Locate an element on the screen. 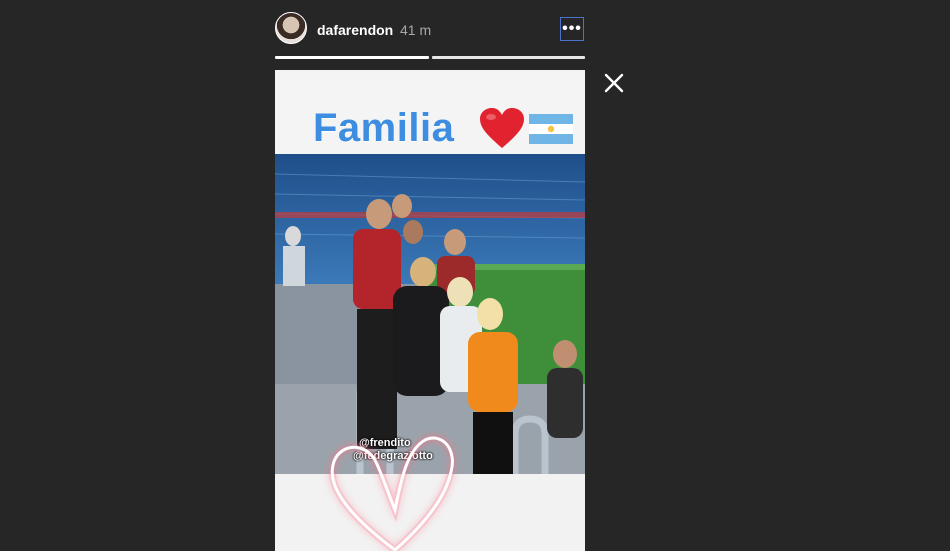 The image size is (950, 551). argentina-flag-icon is located at coordinates (551, 129).